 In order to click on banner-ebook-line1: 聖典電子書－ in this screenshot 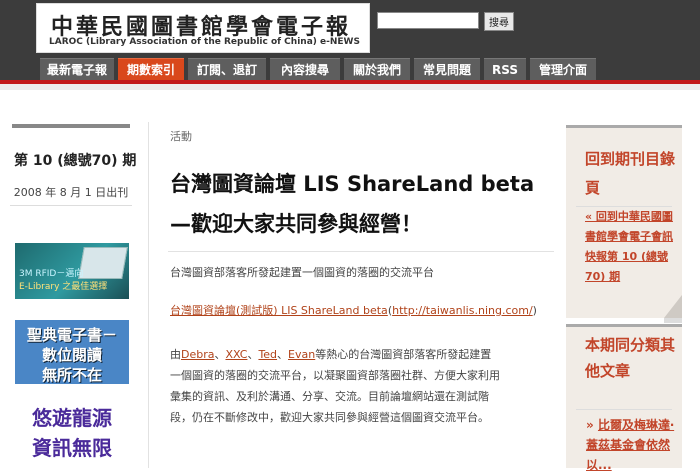, I will do `click(71, 335)`.